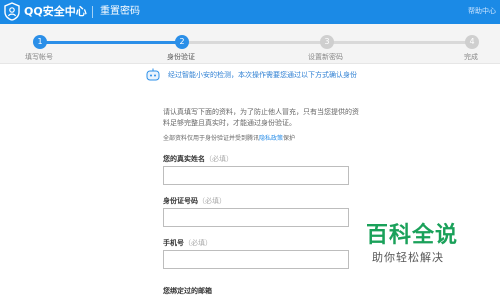  What do you see at coordinates (471, 57) in the screenshot?
I see `step-4-label: 完成` at bounding box center [471, 57].